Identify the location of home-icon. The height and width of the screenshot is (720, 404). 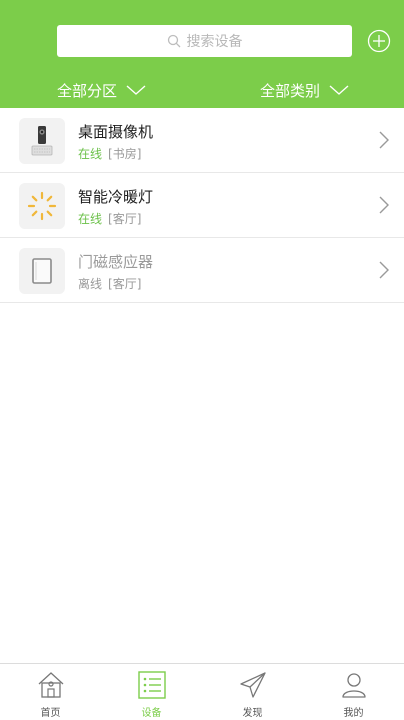
(51, 685).